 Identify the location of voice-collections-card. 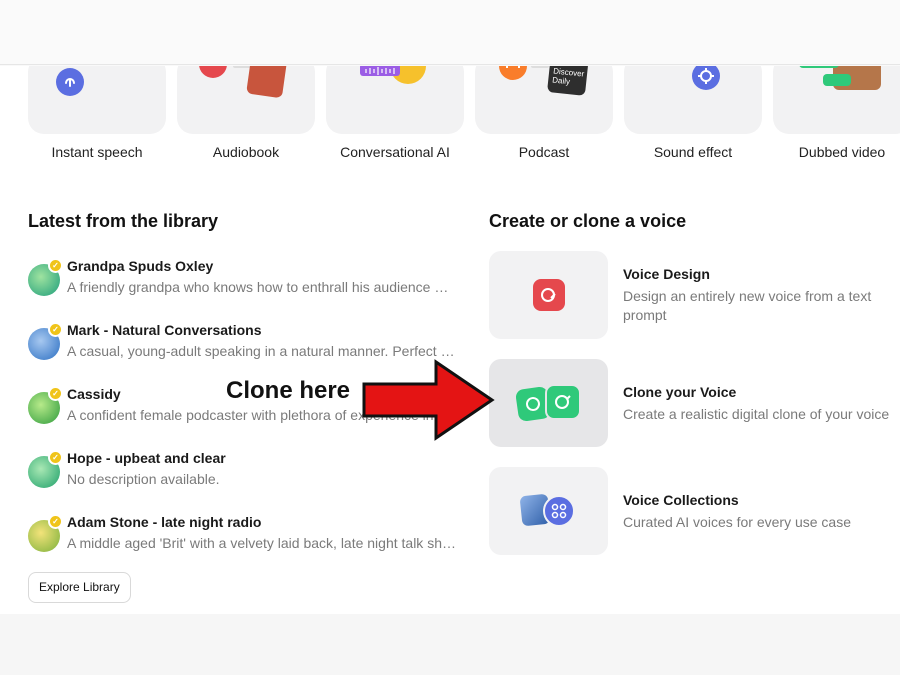
(548, 511).